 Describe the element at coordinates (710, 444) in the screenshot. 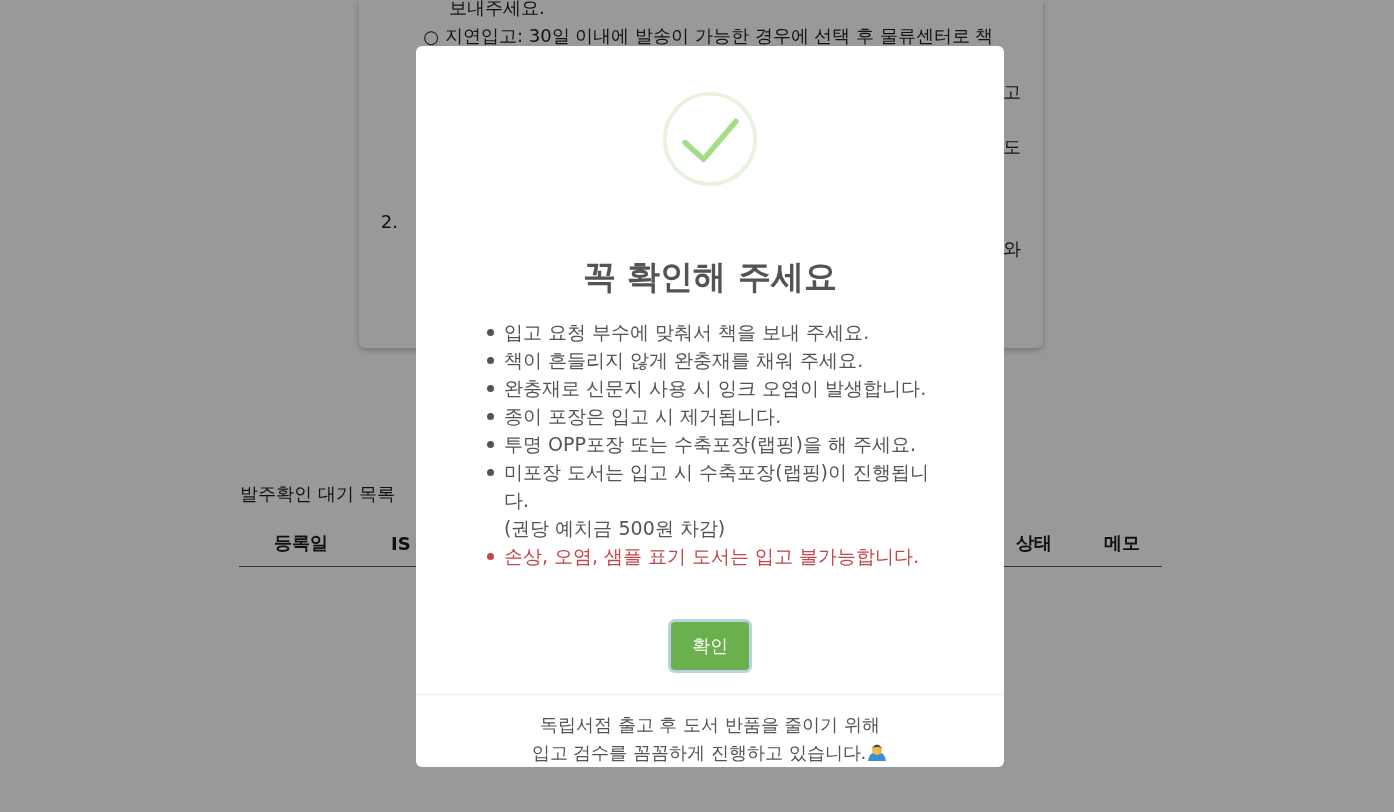

I see `notice-item: 투명 OPP포장 또는 수축포장(랩핑)을 해 주세요.` at that location.